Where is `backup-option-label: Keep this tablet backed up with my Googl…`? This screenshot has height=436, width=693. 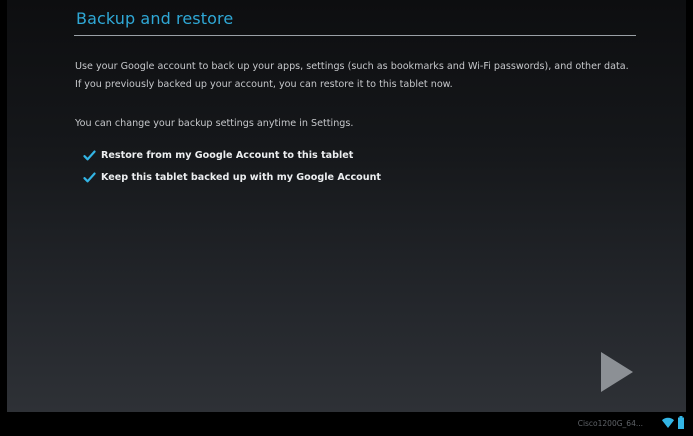 backup-option-label: Keep this tablet backed up with my Googl… is located at coordinates (241, 177).